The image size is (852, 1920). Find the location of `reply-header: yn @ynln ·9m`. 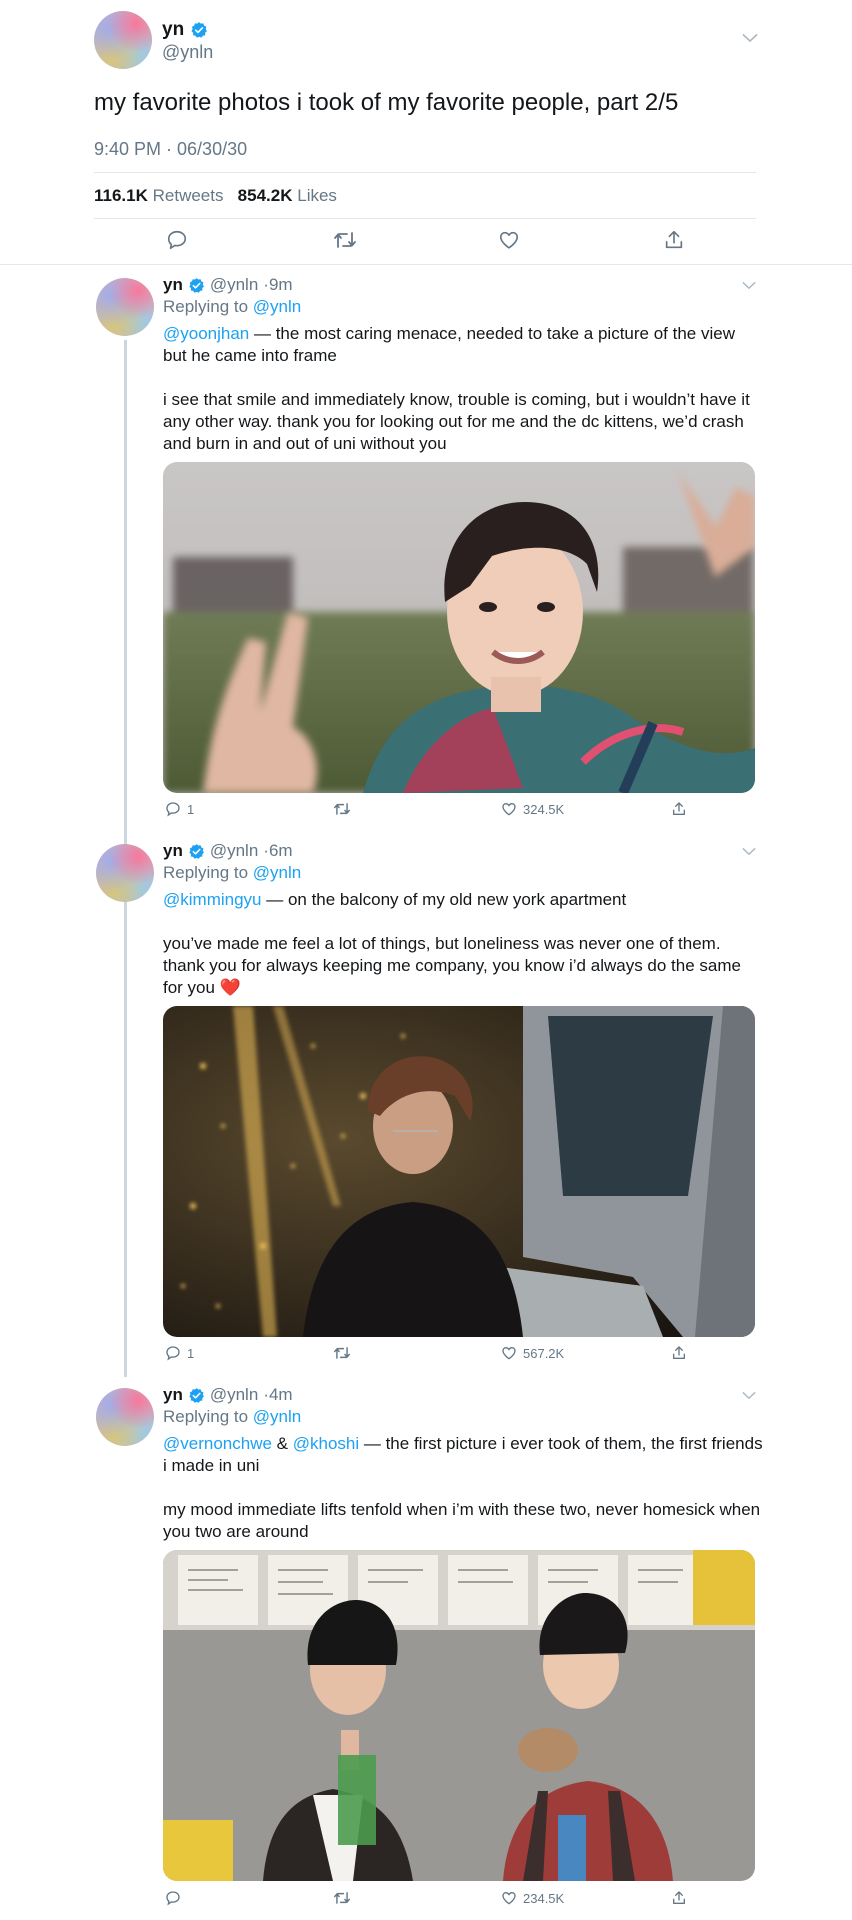

reply-header: yn @ynln ·9m is located at coordinates (228, 285).